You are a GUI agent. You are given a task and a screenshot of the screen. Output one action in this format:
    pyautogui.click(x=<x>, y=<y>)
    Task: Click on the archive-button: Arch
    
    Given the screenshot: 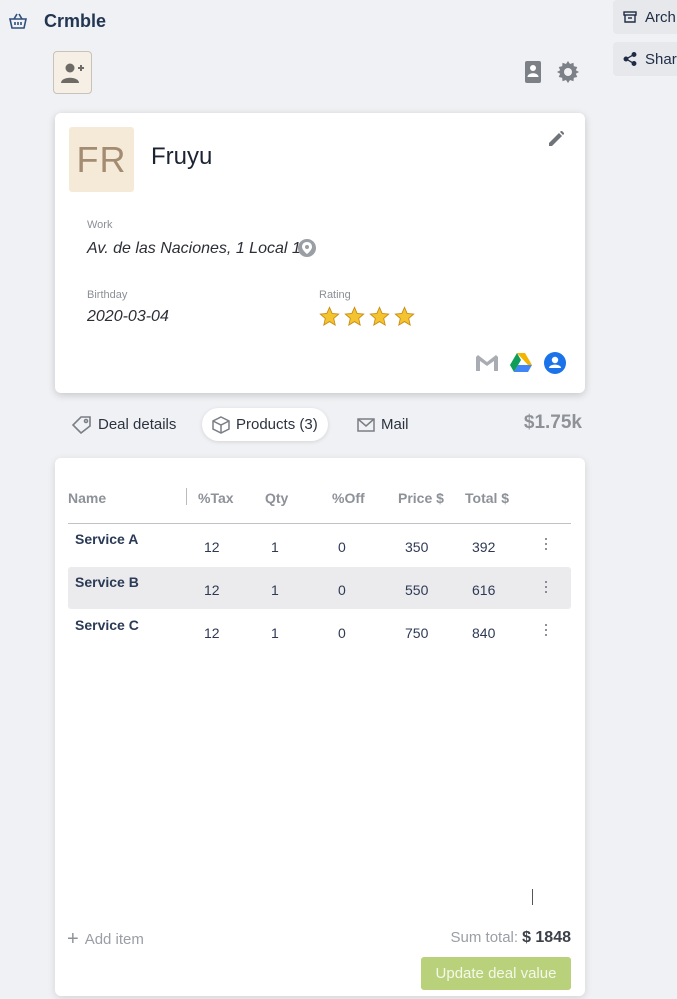 What is the action you would take?
    pyautogui.click(x=645, y=17)
    